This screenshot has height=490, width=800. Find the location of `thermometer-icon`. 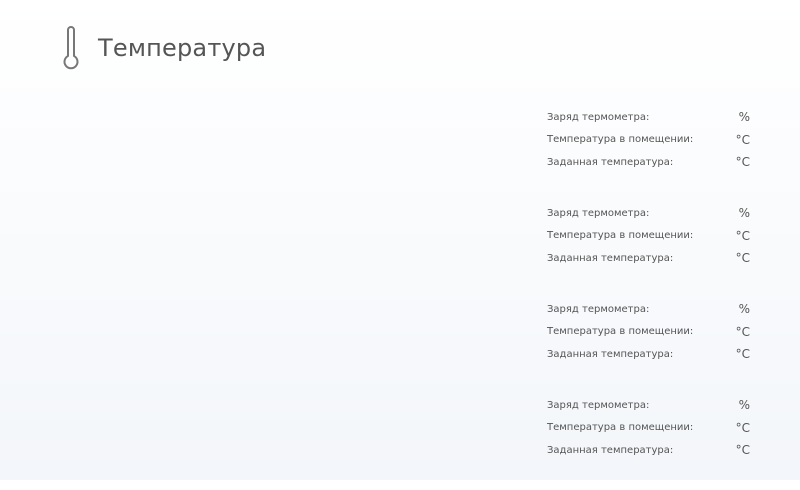

thermometer-icon is located at coordinates (71, 48).